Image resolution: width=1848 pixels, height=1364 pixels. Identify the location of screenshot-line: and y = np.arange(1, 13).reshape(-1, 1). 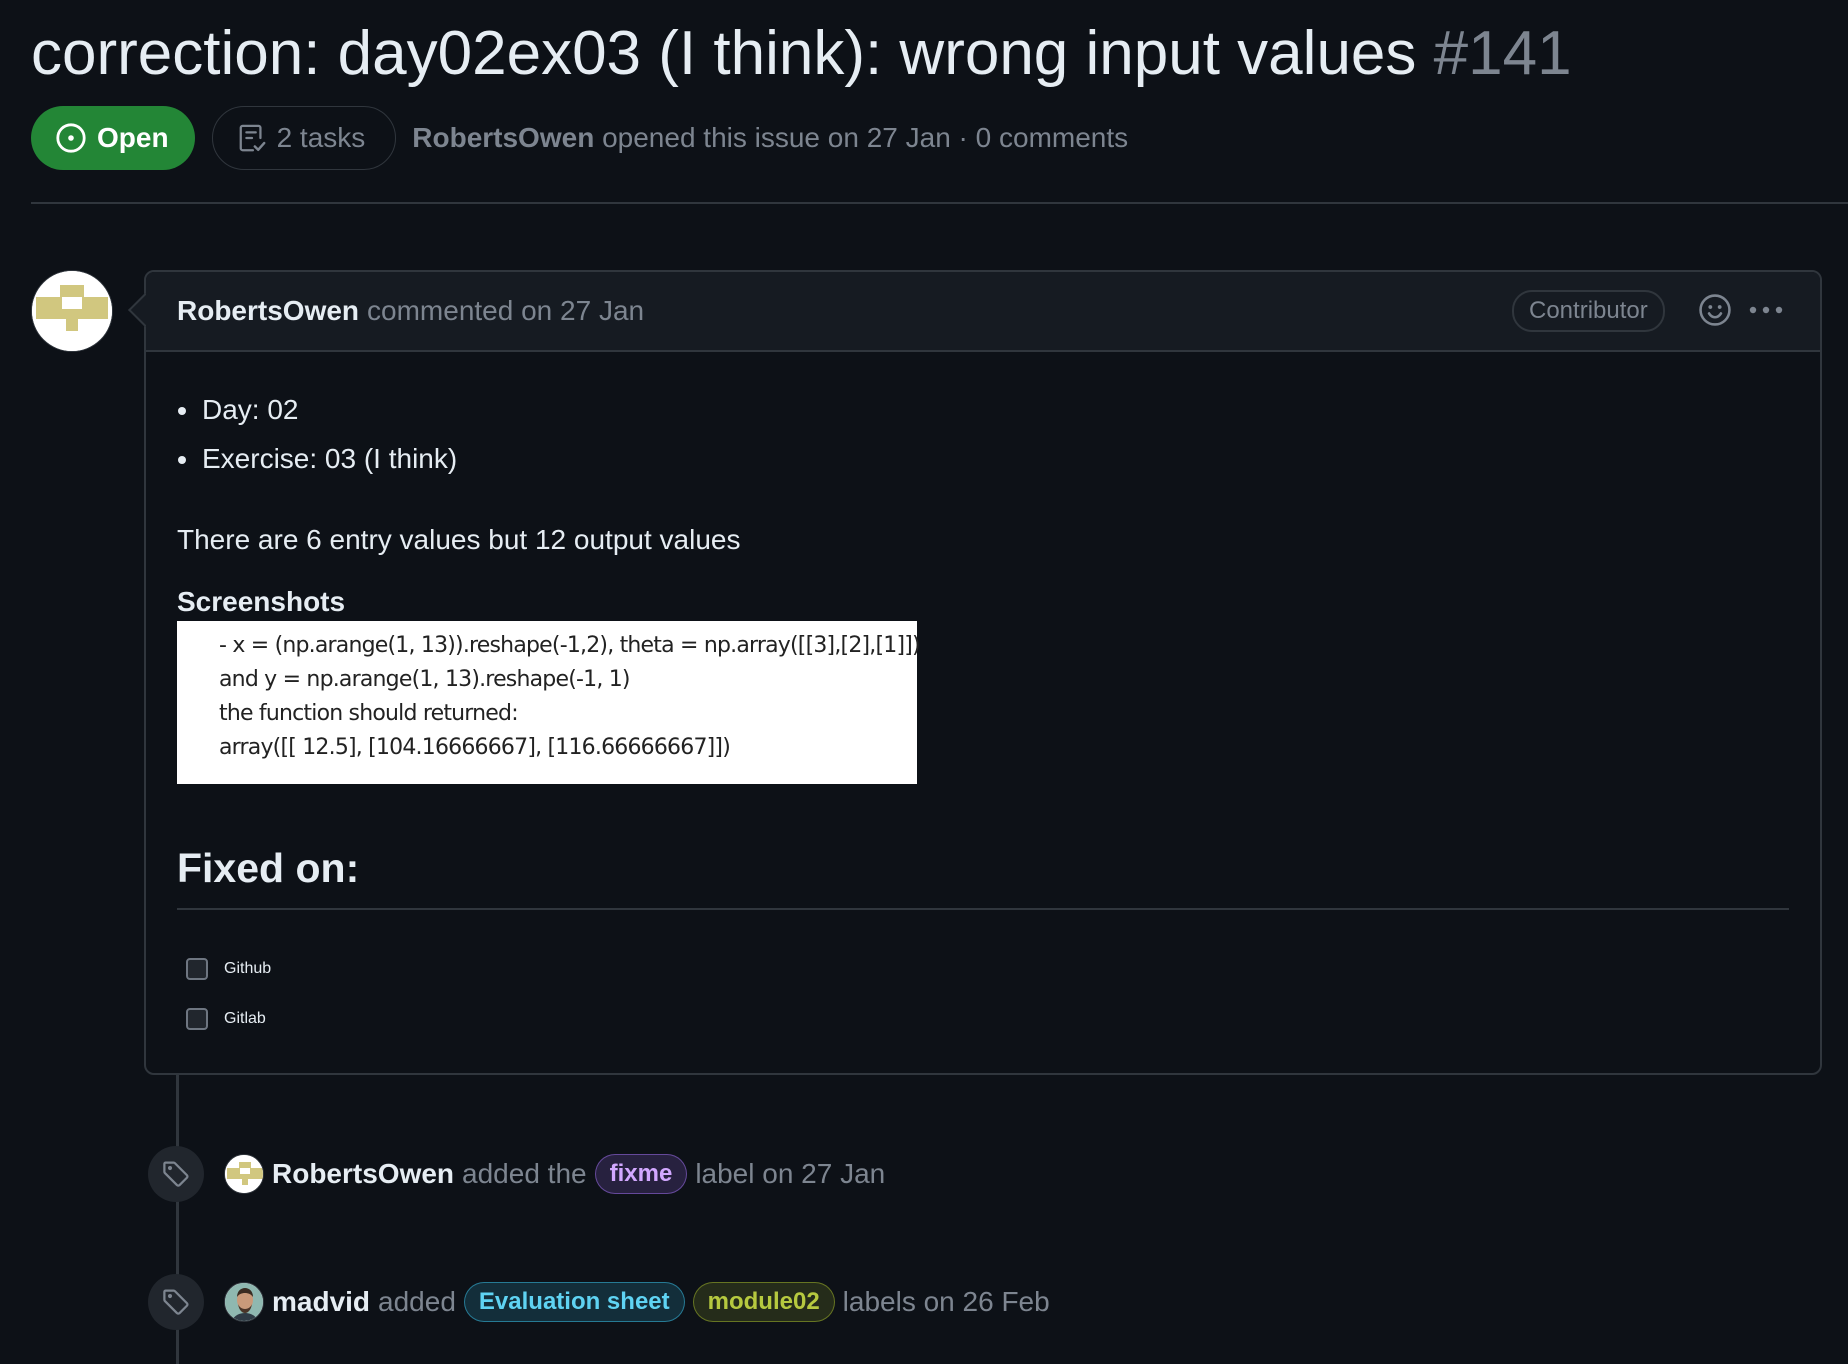
(424, 679).